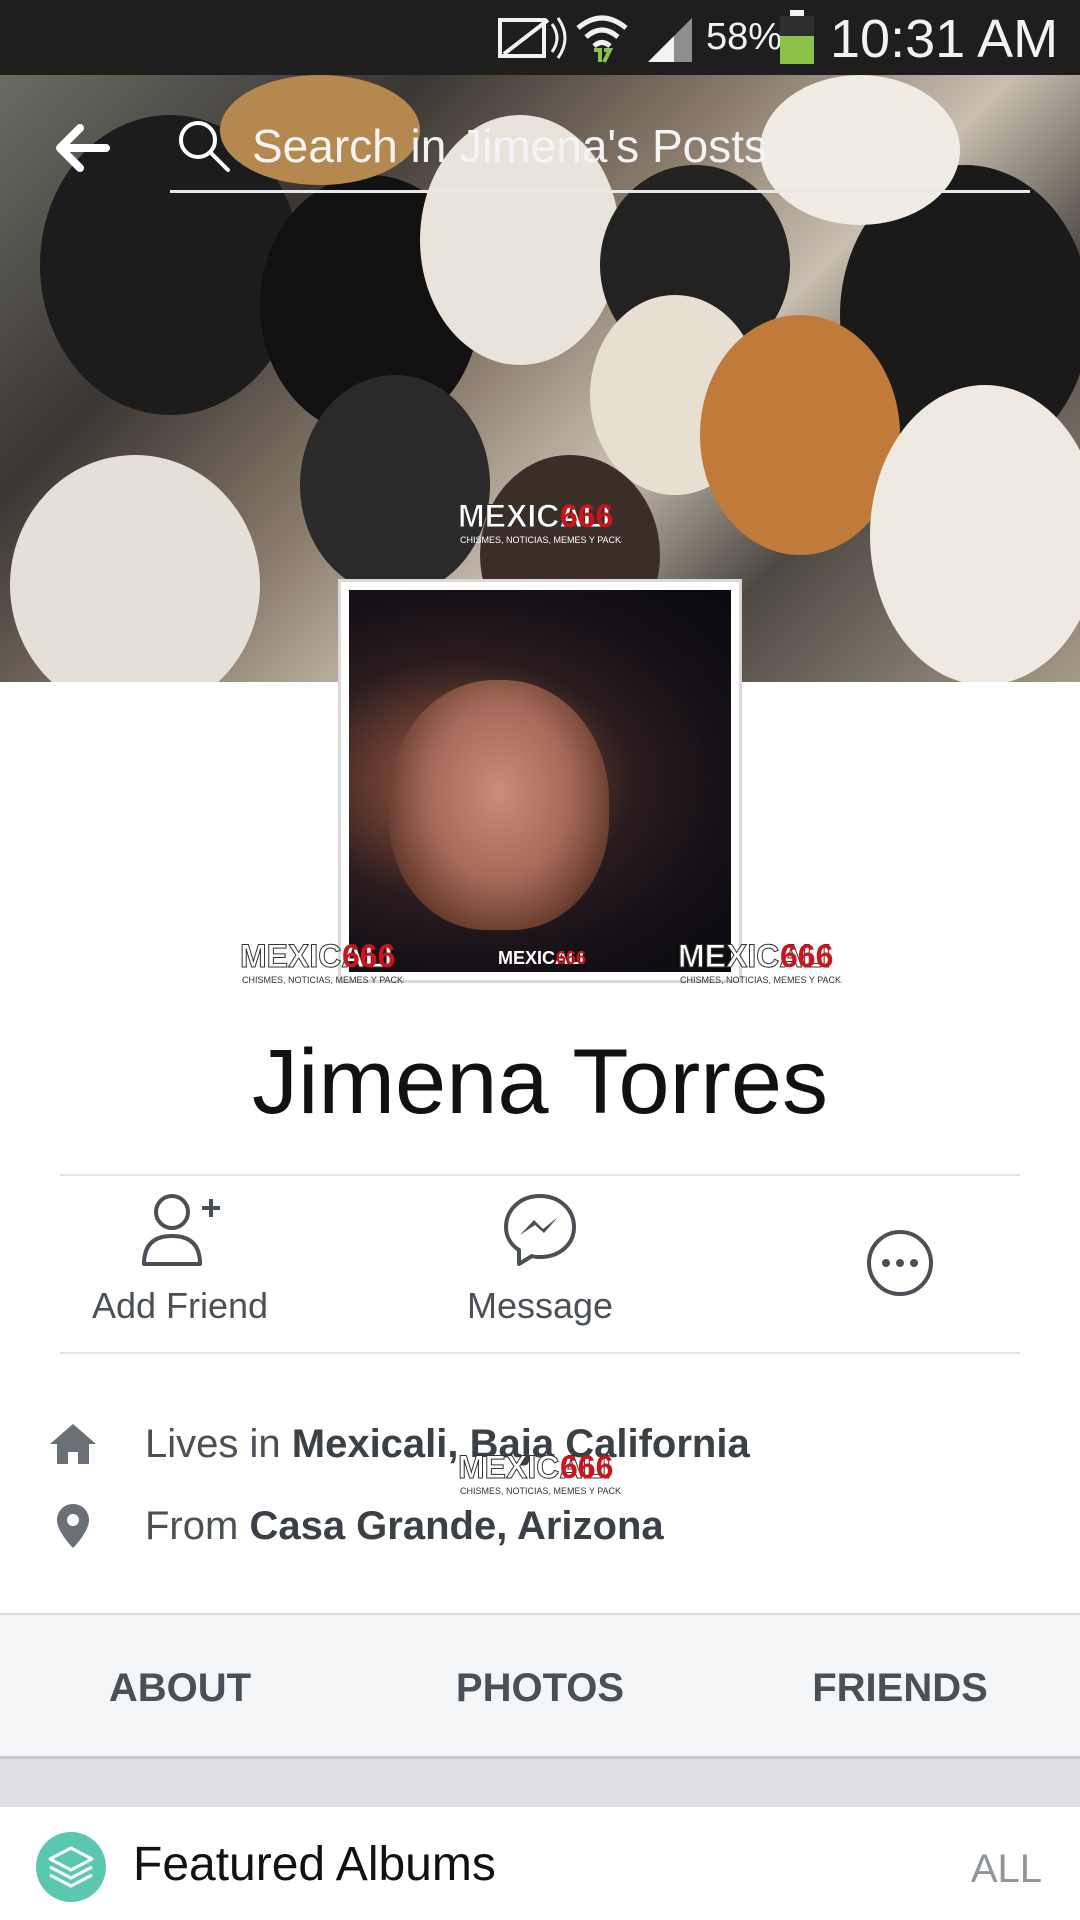 Image resolution: width=1080 pixels, height=1920 pixels. Describe the element at coordinates (181, 1230) in the screenshot. I see `add-friend-icon` at that location.